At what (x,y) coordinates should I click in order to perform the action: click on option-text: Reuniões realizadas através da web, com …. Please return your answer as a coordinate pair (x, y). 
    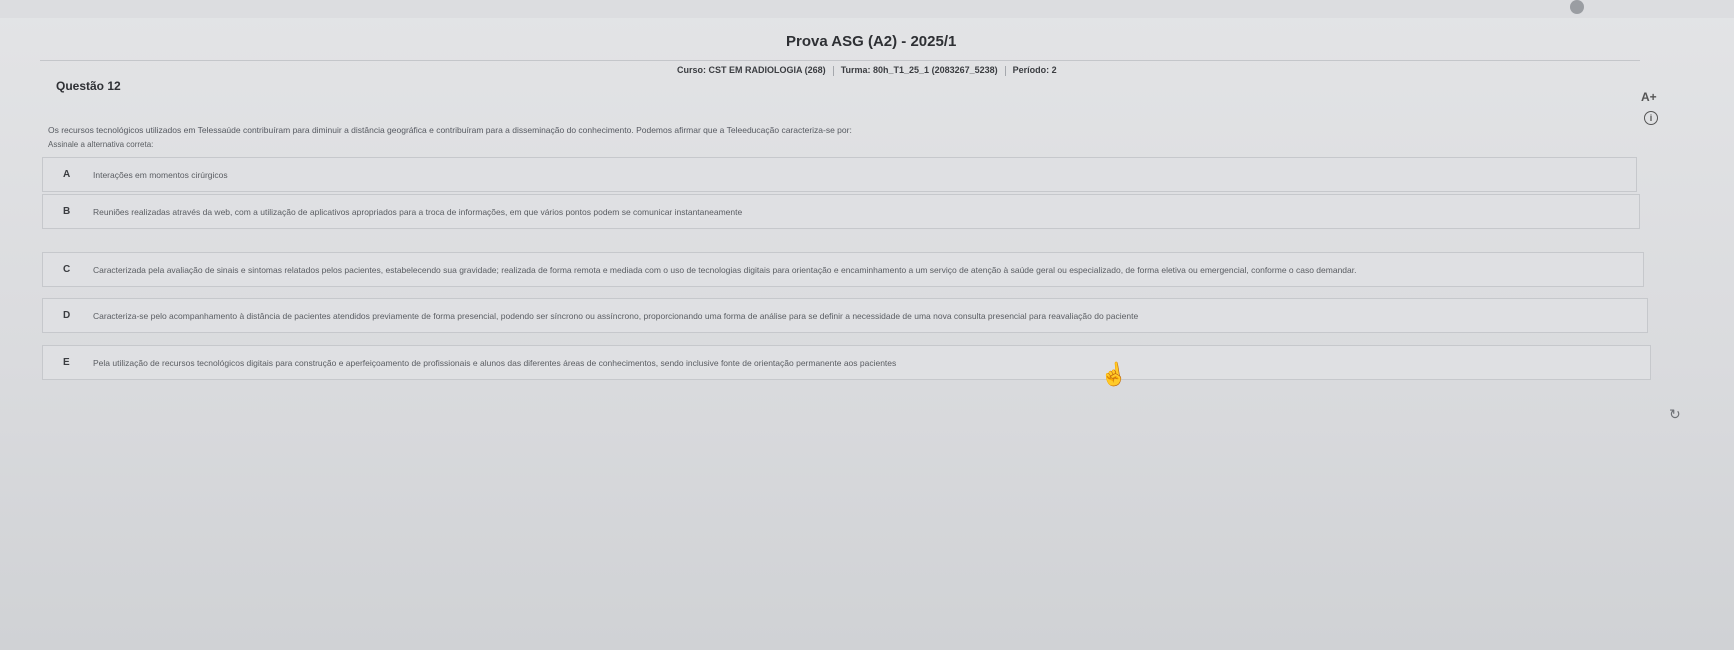
    Looking at the image, I should click on (418, 212).